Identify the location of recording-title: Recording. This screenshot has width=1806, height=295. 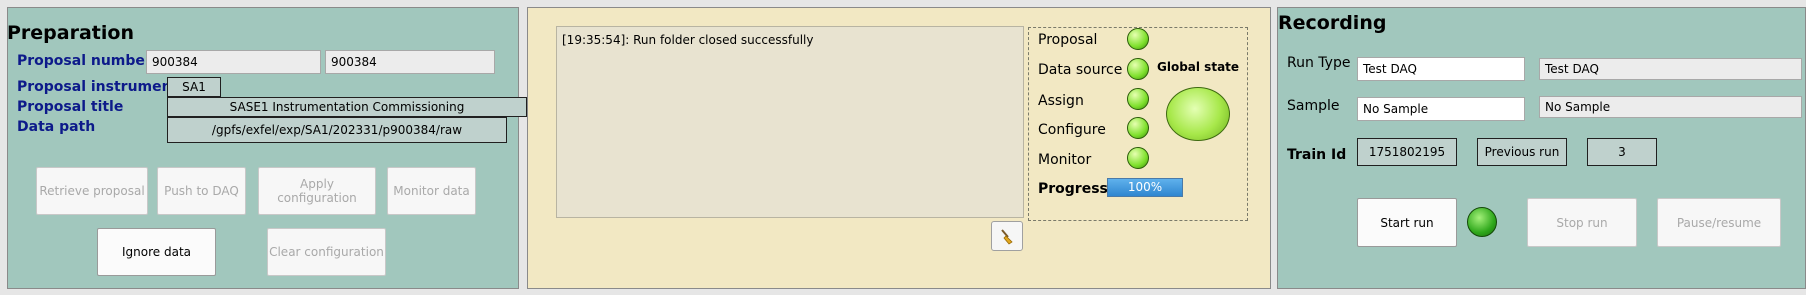
(1332, 23).